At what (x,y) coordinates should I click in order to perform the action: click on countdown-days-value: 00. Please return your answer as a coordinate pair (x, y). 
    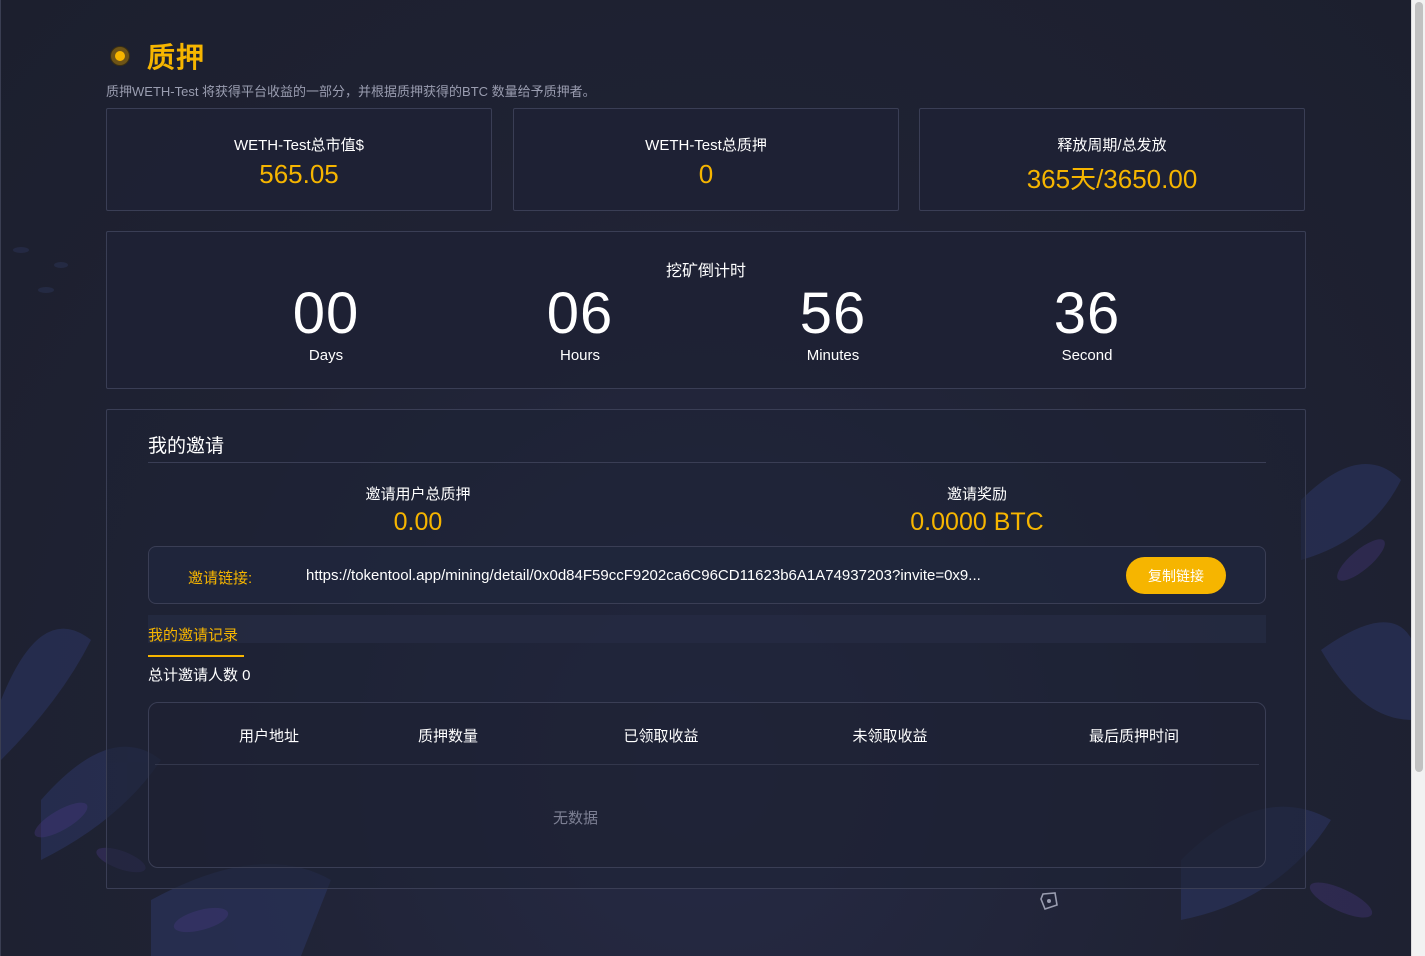
    Looking at the image, I should click on (326, 313).